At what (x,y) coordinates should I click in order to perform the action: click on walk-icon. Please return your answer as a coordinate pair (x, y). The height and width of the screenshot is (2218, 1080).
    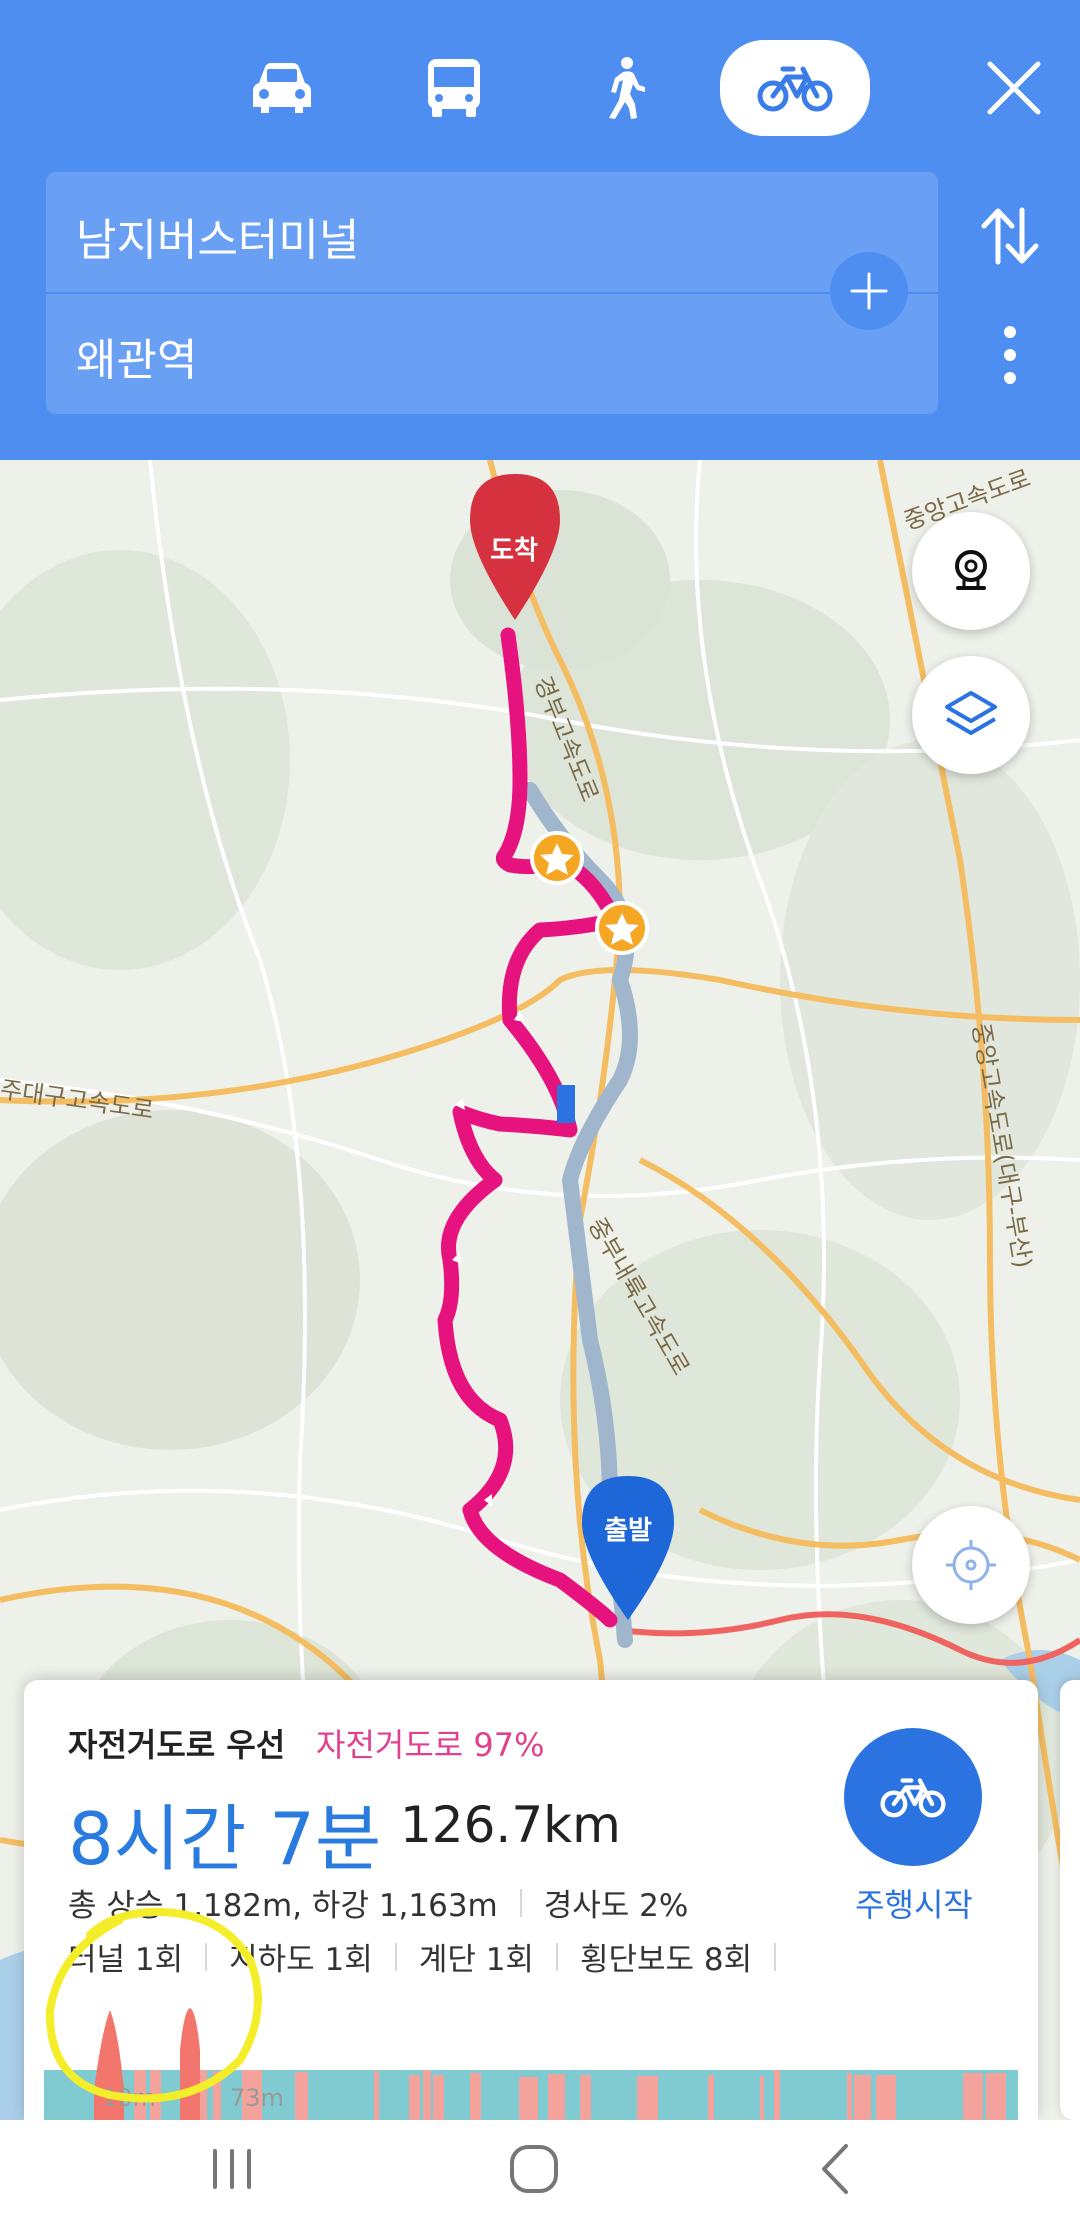
    Looking at the image, I should click on (627, 88).